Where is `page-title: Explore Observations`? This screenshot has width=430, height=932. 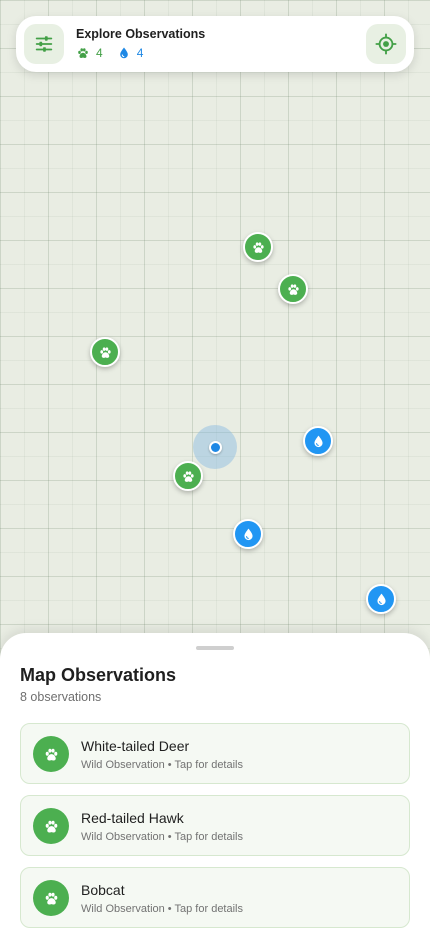 page-title: Explore Observations is located at coordinates (141, 34).